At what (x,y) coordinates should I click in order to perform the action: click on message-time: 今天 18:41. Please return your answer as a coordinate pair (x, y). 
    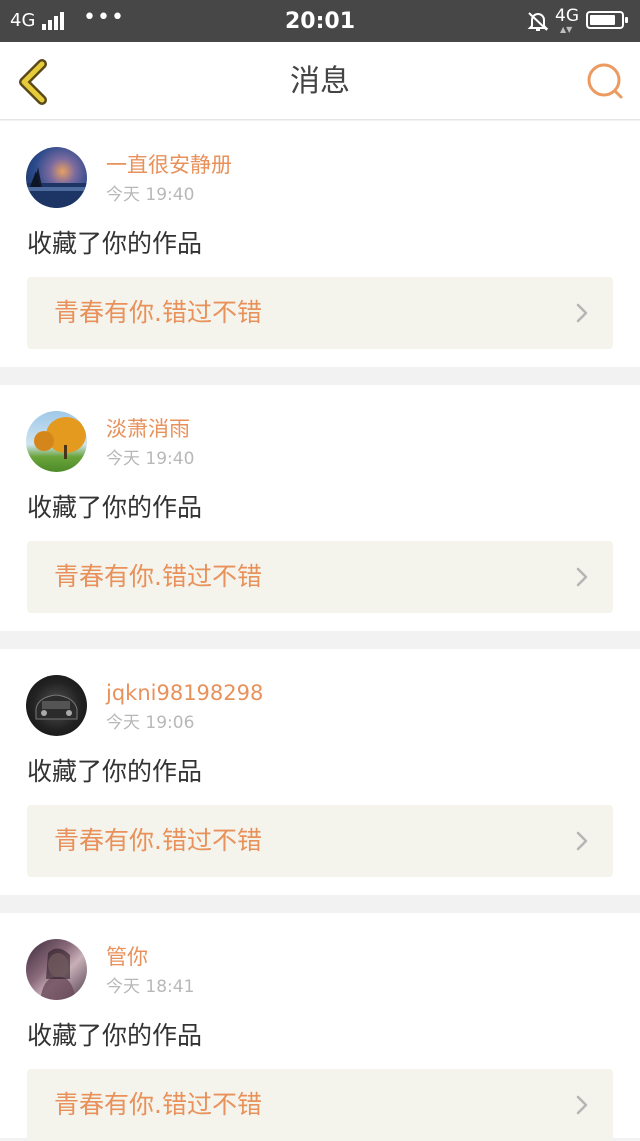
    Looking at the image, I should click on (150, 987).